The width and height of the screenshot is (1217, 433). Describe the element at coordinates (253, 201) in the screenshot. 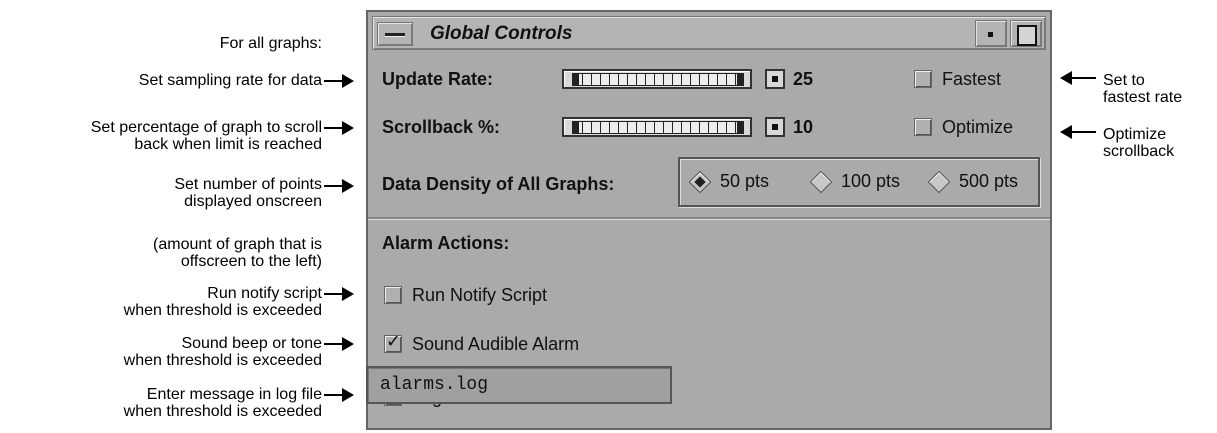

I see `annotation-line: displayed onscreen` at that location.